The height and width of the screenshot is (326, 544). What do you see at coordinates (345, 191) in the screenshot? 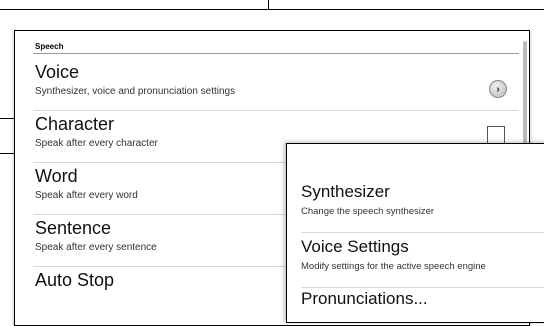
I see `pref-title: Synthesizer` at bounding box center [345, 191].